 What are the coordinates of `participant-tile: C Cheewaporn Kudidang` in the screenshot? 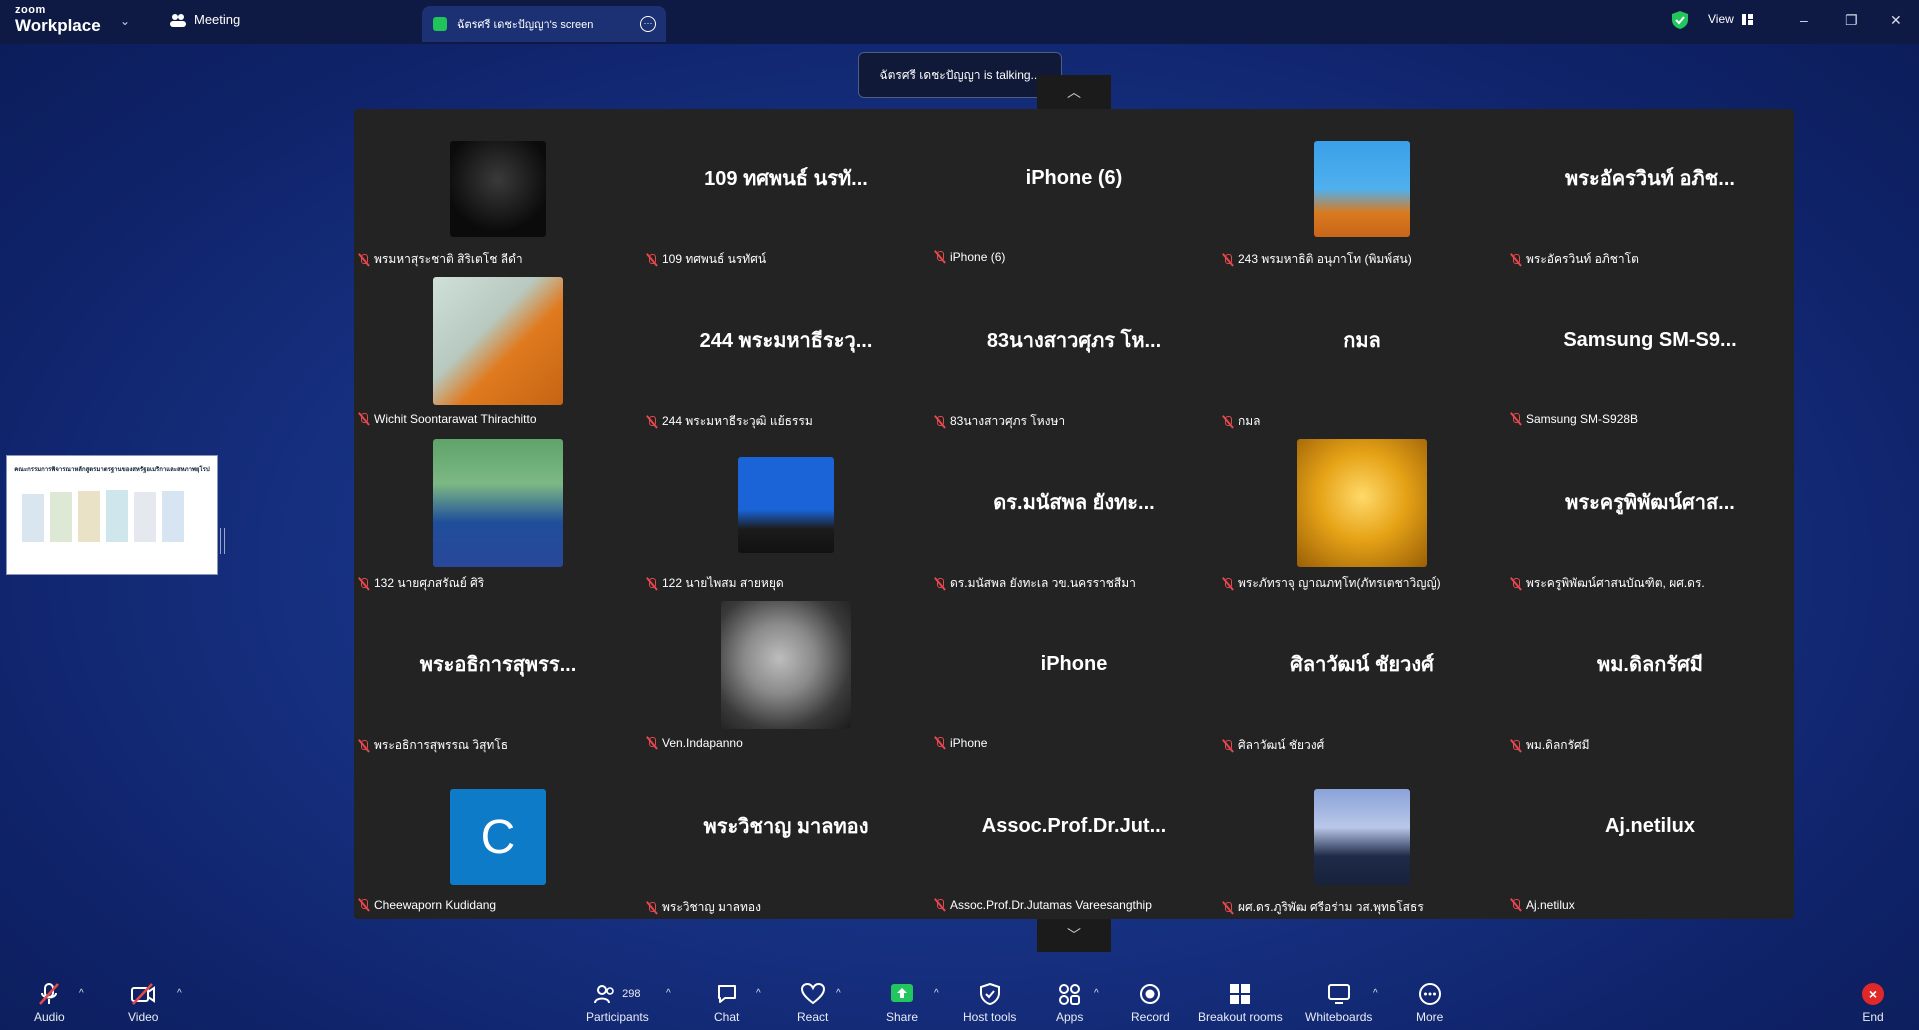 It's located at (498, 838).